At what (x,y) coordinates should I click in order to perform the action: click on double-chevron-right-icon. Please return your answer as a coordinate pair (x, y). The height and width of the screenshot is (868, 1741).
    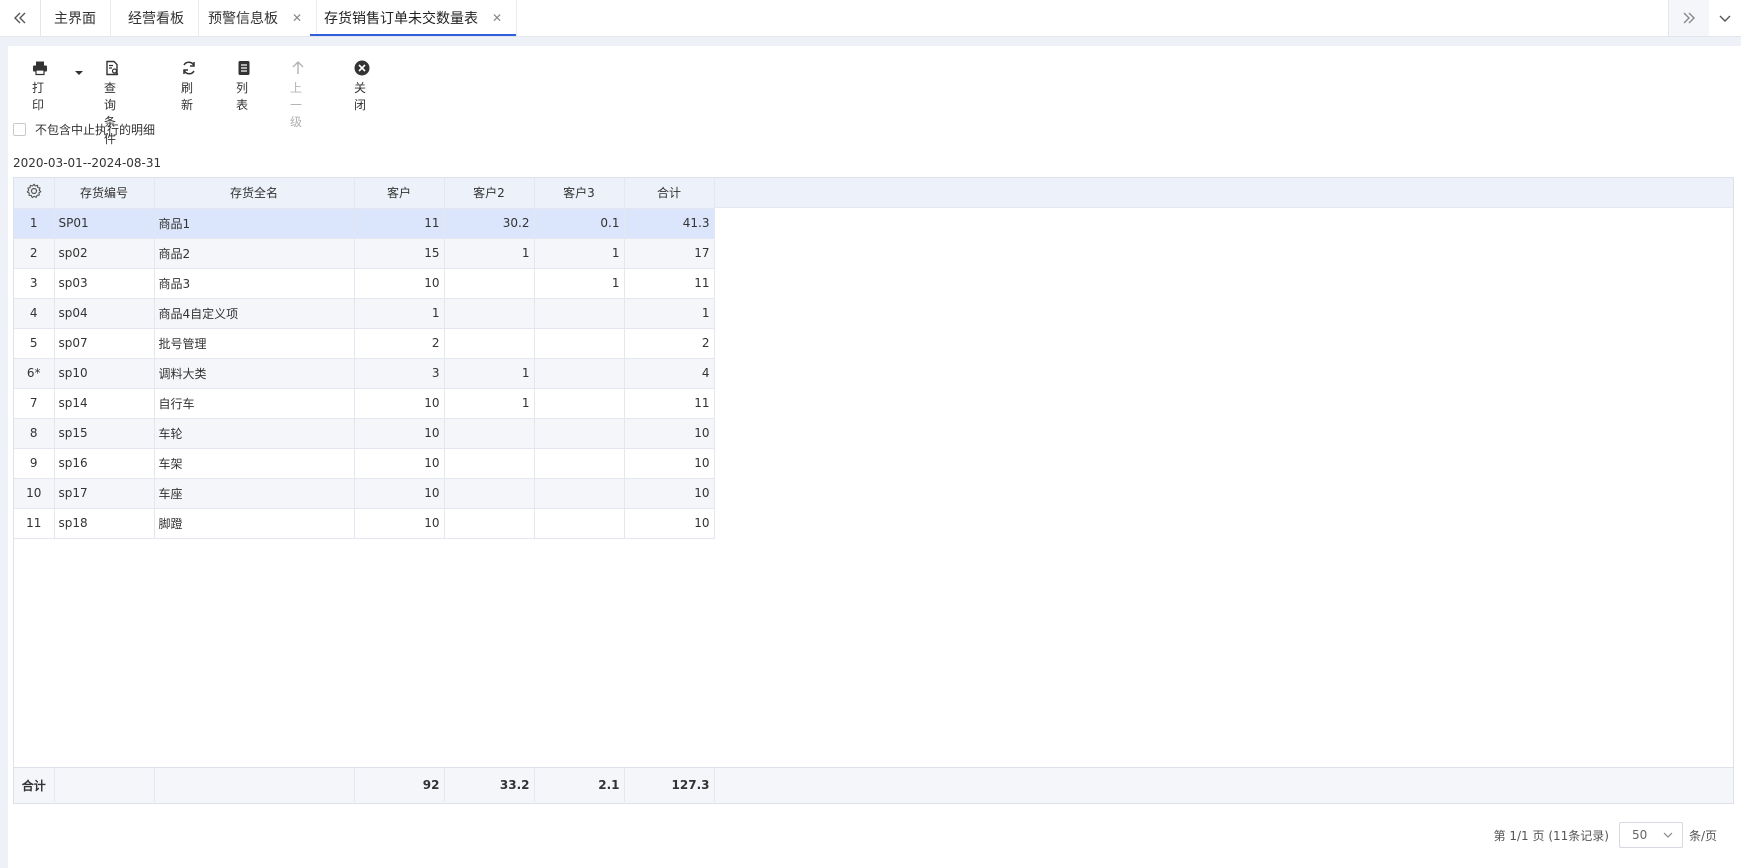
    Looking at the image, I should click on (1689, 18).